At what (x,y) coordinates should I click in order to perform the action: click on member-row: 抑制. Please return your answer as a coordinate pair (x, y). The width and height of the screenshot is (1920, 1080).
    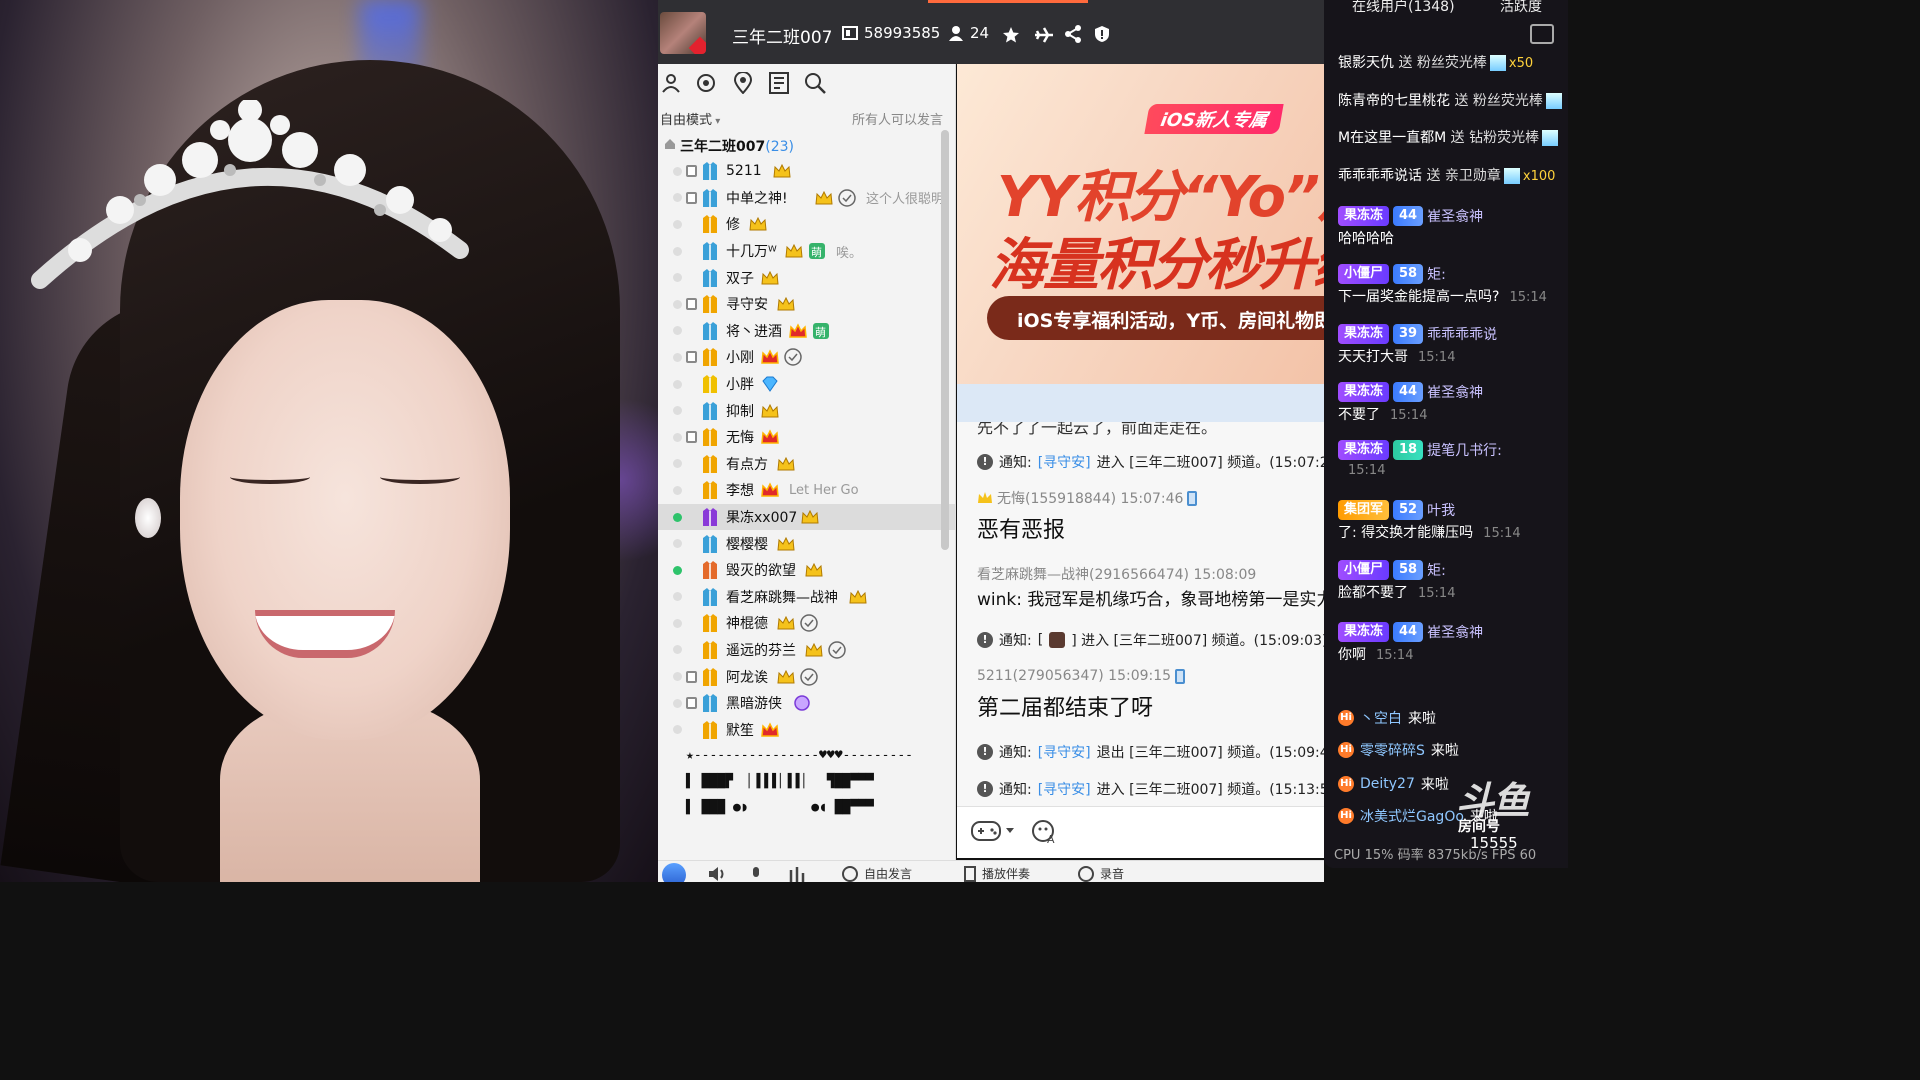
    Looking at the image, I should click on (806, 410).